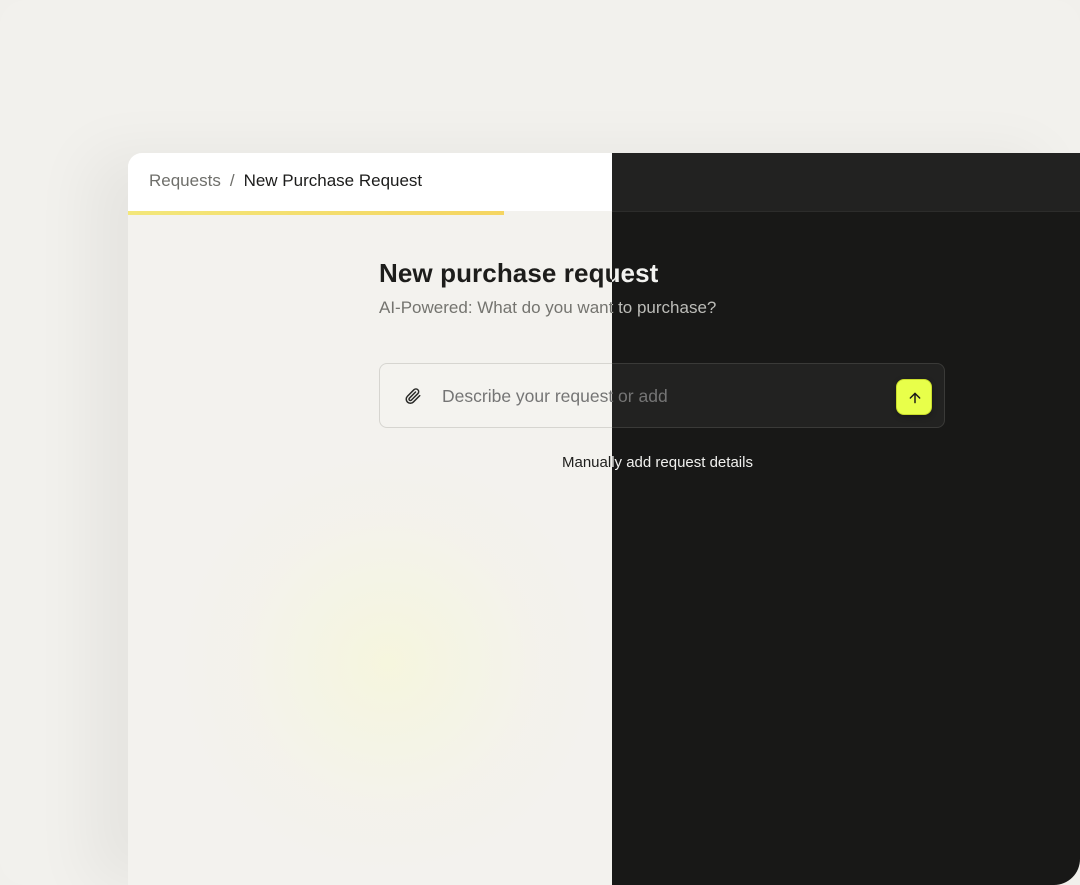  I want to click on page-title-dark: New purchase request, so click(635, 273).